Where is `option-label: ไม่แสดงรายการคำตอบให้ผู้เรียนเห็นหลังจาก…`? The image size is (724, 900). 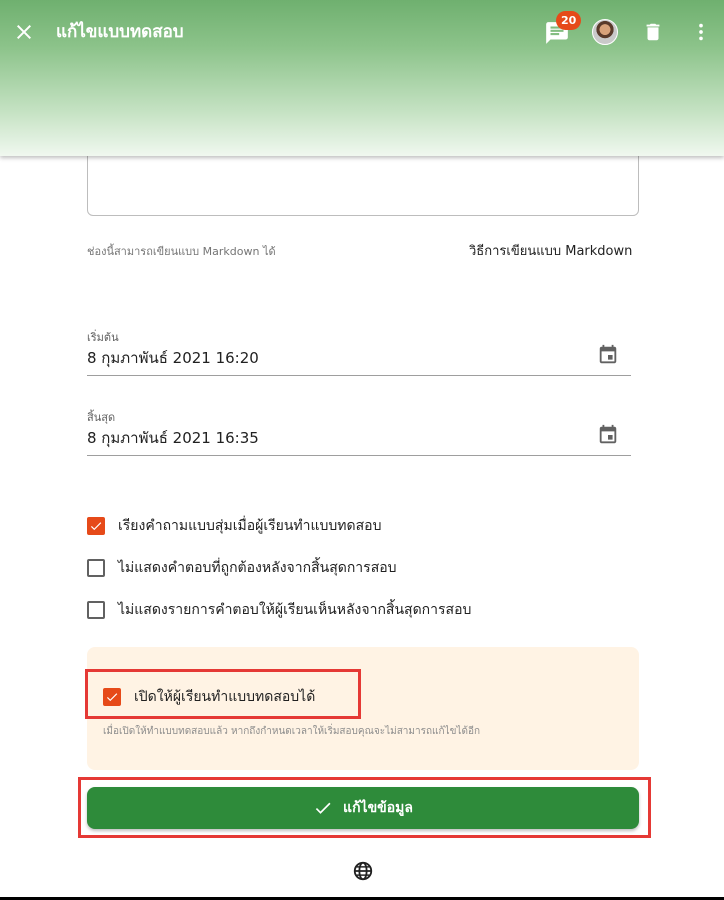
option-label: ไม่แสดงรายการคำตอบให้ผู้เรียนเห็นหลังจาก… is located at coordinates (295, 610).